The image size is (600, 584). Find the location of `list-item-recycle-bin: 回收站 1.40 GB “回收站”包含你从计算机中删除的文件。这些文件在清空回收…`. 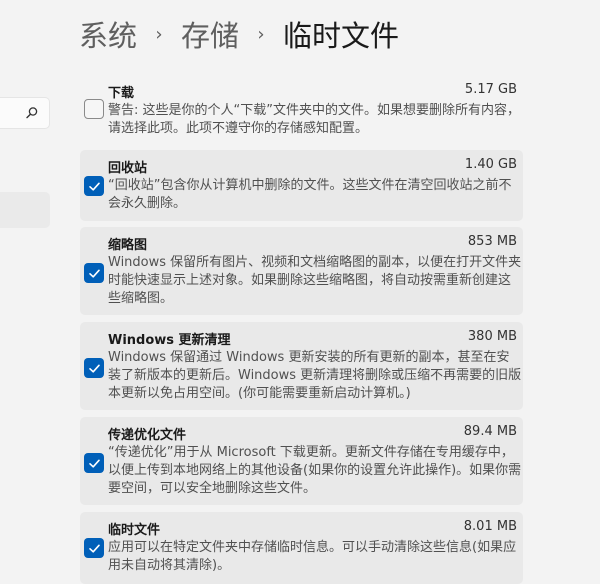

list-item-recycle-bin: 回收站 1.40 GB “回收站”包含你从计算机中删除的文件。这些文件在清空回收… is located at coordinates (301, 185).